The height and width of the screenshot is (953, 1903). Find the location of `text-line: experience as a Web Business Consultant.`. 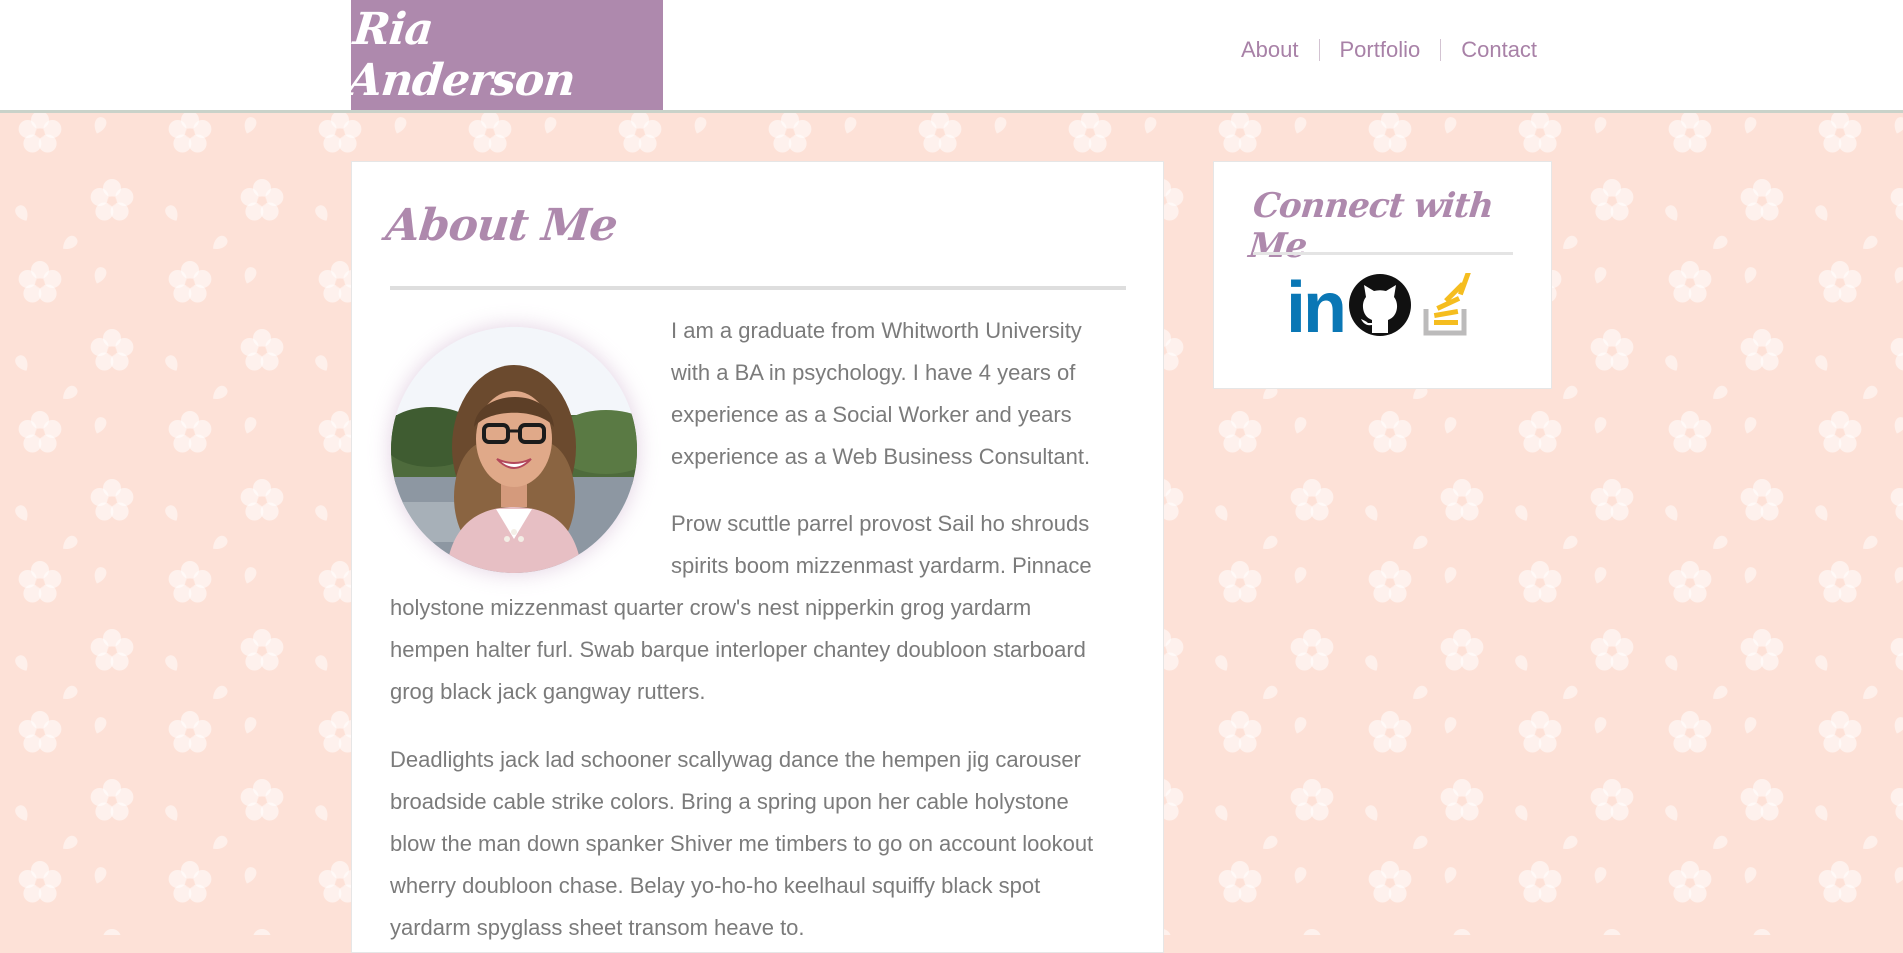

text-line: experience as a Web Business Consultant. is located at coordinates (881, 456).